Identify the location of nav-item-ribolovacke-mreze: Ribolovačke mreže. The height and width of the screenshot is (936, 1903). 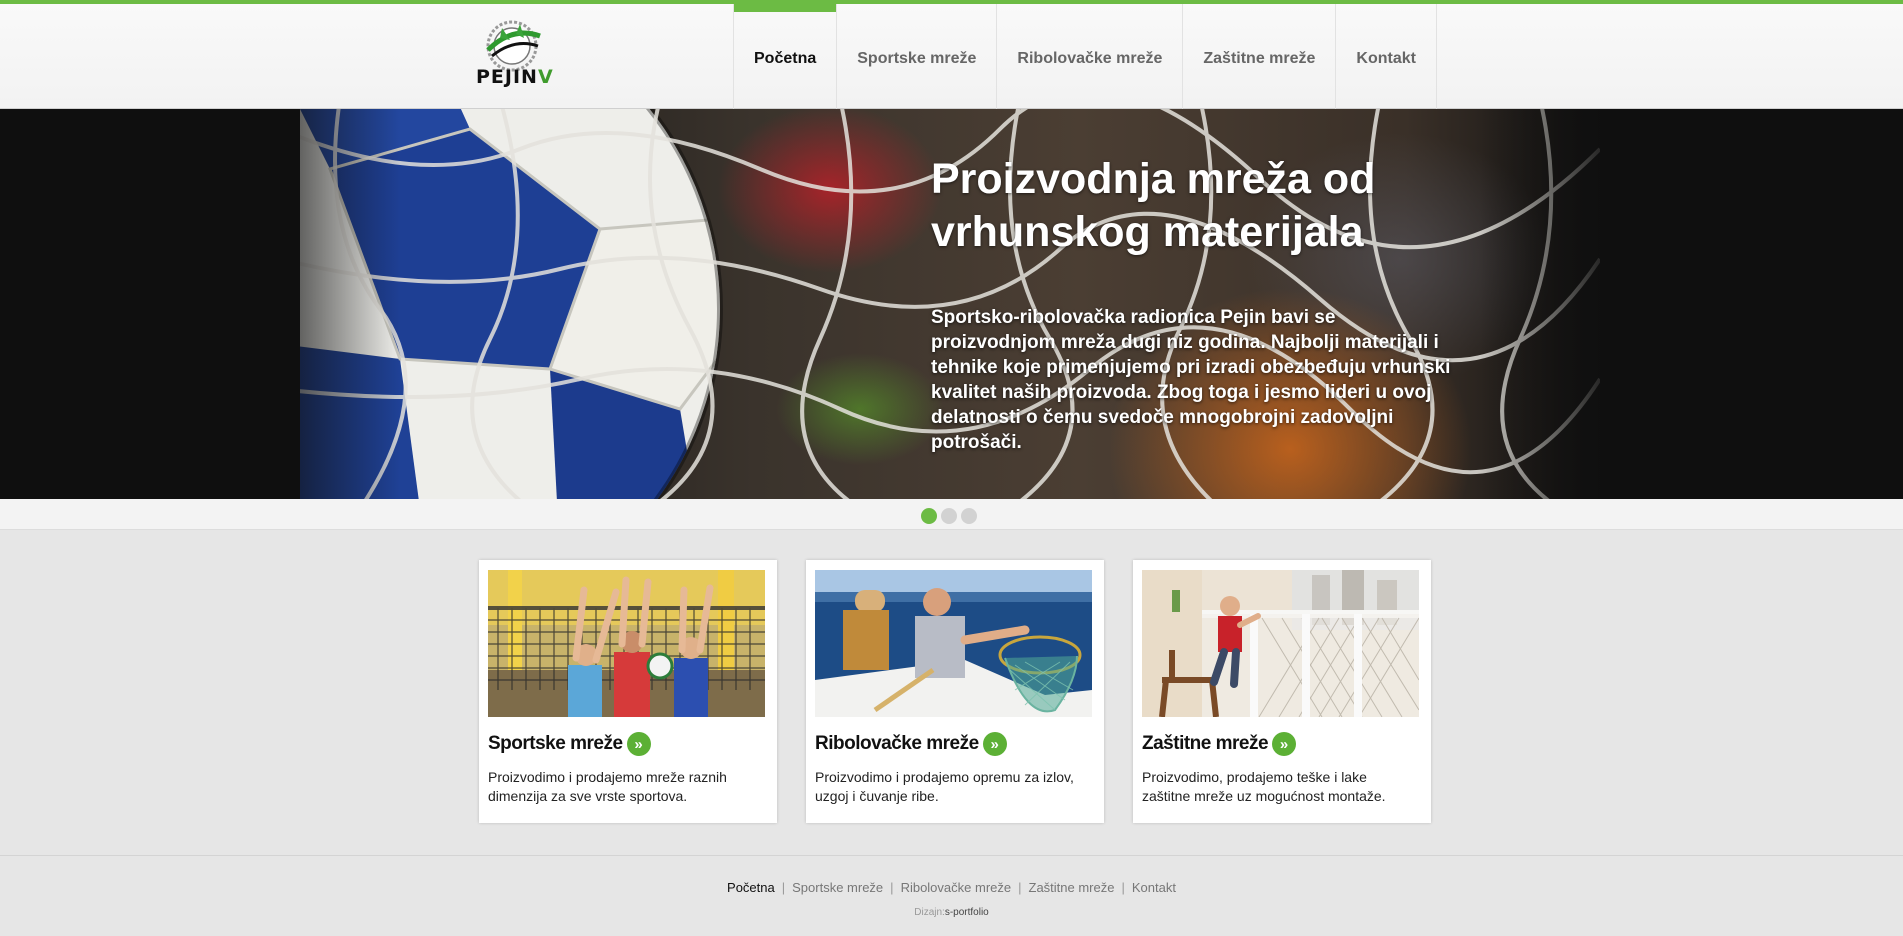
(1089, 56).